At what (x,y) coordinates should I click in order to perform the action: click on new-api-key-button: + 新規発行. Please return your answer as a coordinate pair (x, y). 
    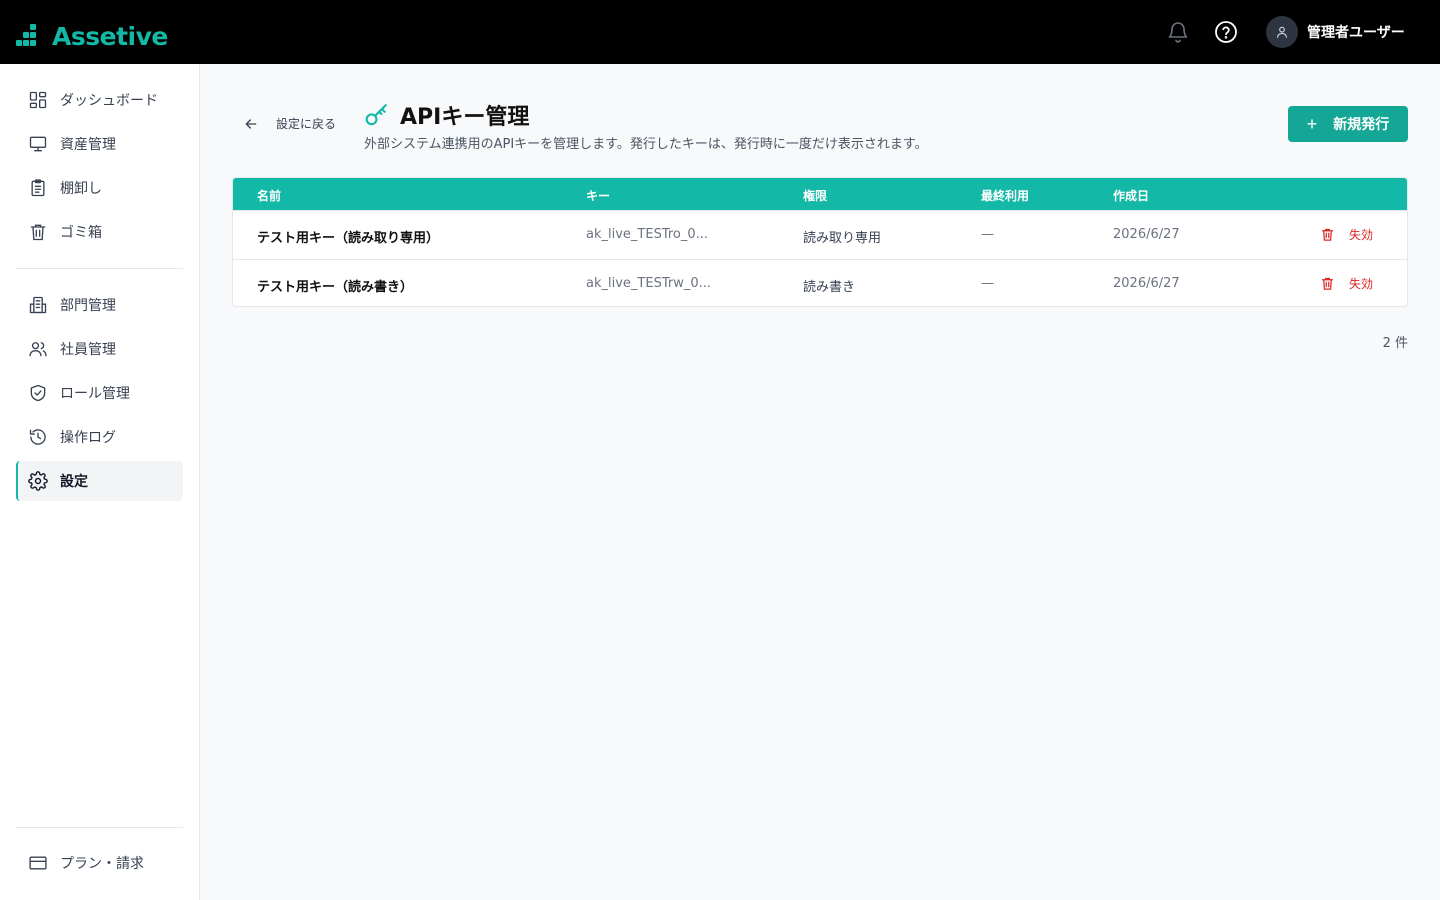
    Looking at the image, I should click on (1348, 124).